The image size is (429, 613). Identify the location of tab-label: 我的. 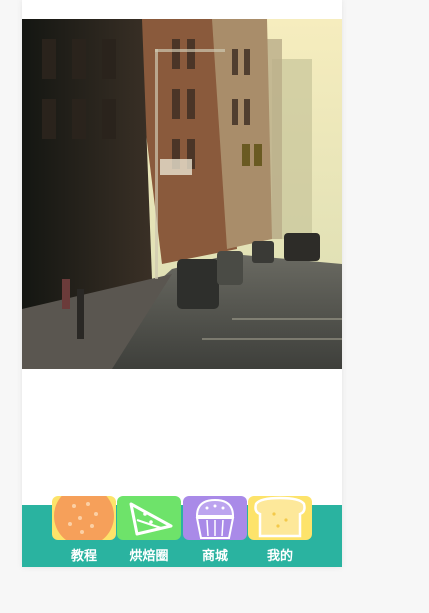
(279, 556).